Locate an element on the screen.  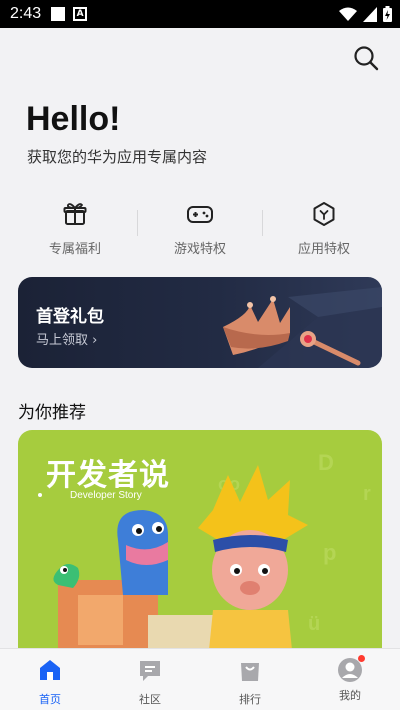
svg-text: D is located at coordinates (326, 462).